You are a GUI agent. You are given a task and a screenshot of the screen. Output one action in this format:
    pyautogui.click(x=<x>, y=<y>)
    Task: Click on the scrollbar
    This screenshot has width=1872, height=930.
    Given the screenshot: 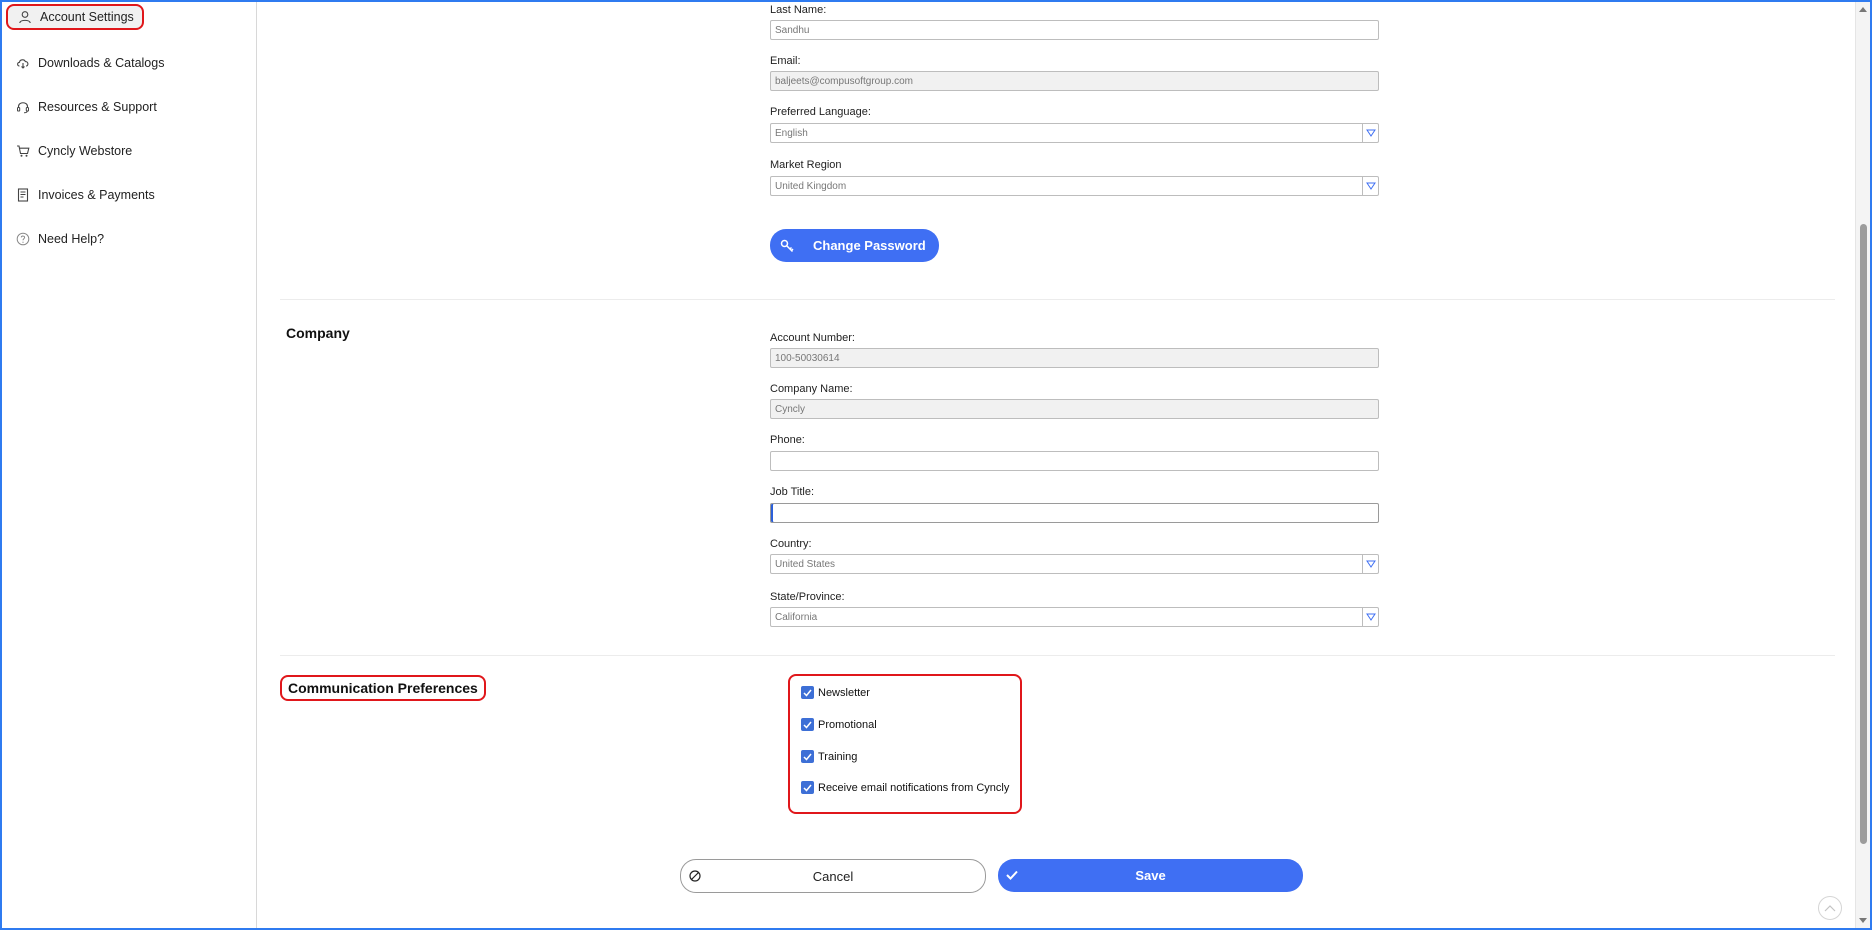 What is the action you would take?
    pyautogui.click(x=1862, y=465)
    